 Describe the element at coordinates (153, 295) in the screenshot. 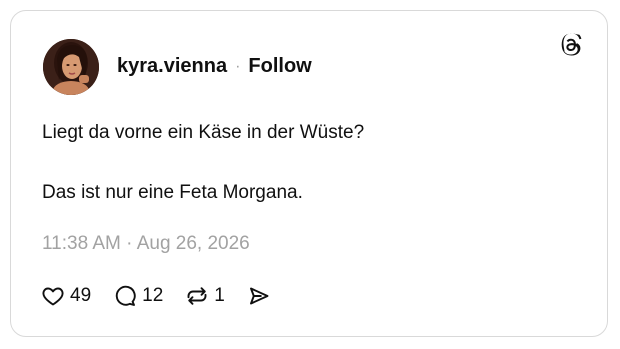

I see `reply-count: 12` at that location.